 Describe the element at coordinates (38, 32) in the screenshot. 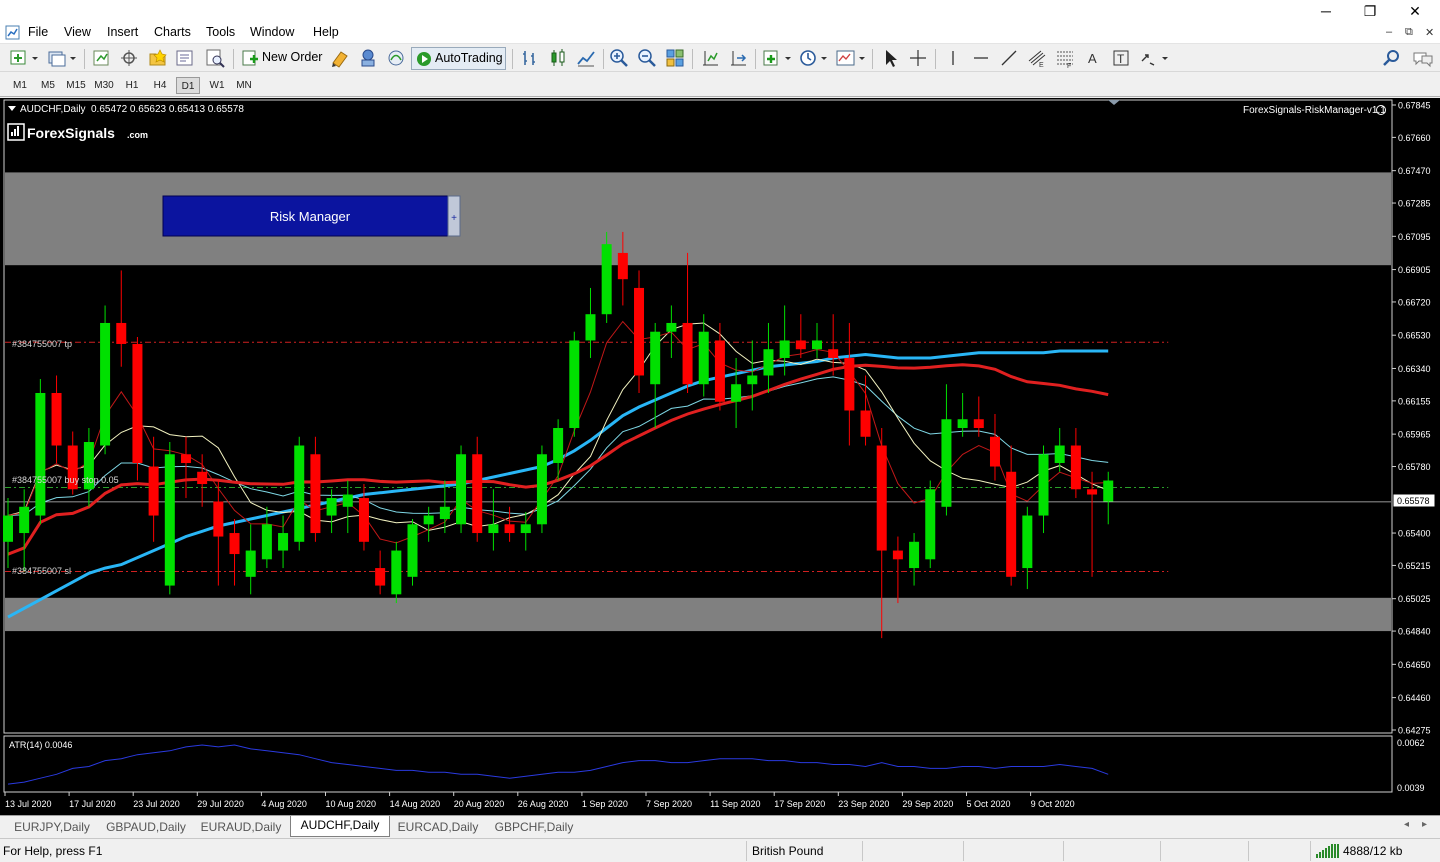

I see `menu-file: File` at that location.